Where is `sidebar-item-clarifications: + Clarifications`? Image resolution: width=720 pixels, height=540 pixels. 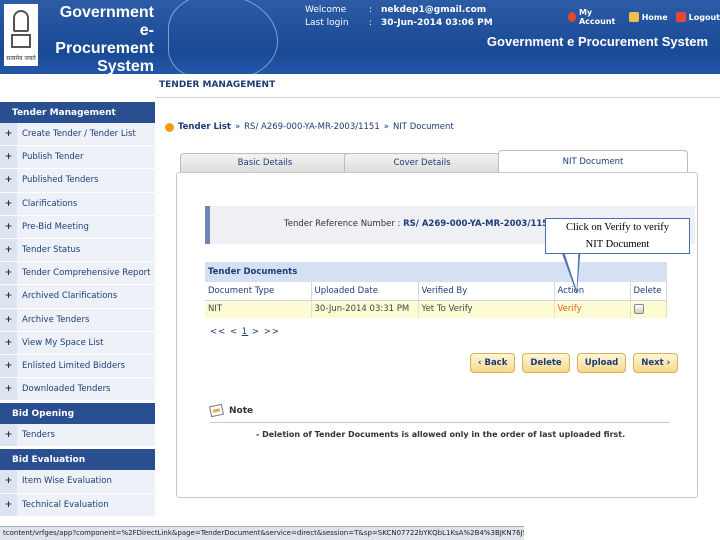 sidebar-item-clarifications: + Clarifications is located at coordinates (77, 204).